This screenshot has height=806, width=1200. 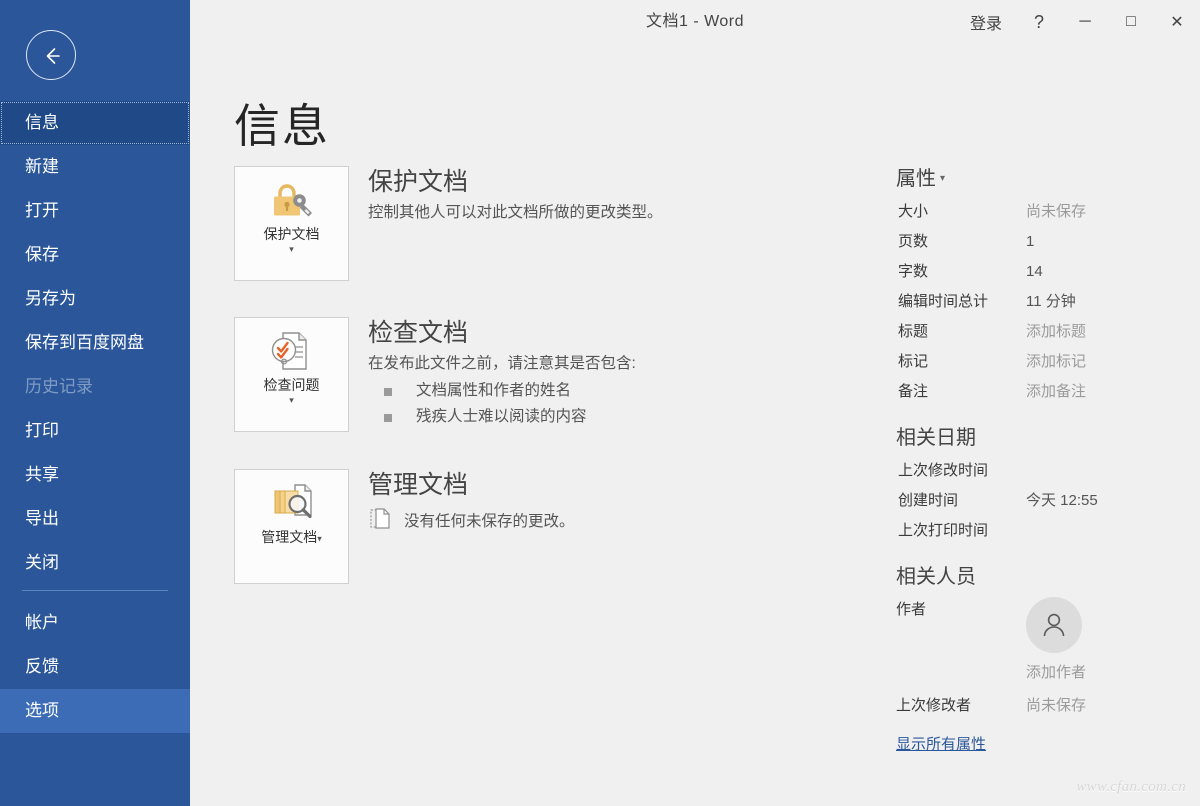 I want to click on property-key: 标记, so click(x=913, y=361).